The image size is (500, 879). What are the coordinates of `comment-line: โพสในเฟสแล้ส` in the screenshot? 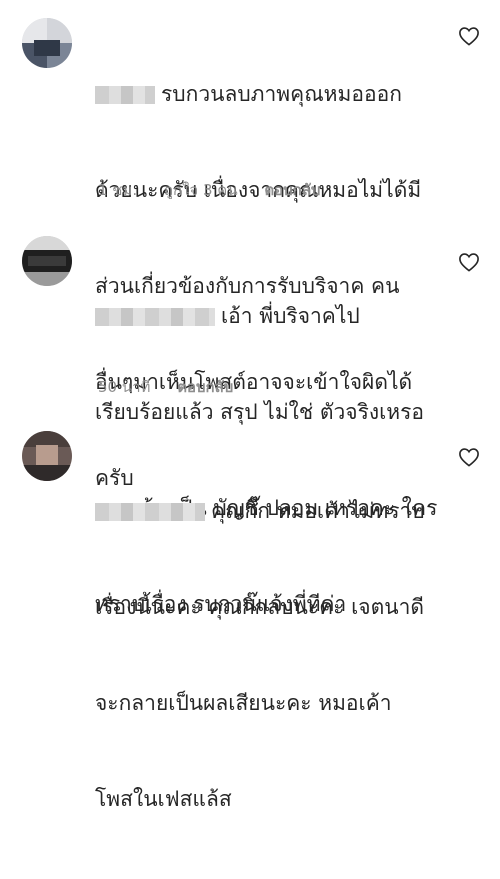 It's located at (163, 799).